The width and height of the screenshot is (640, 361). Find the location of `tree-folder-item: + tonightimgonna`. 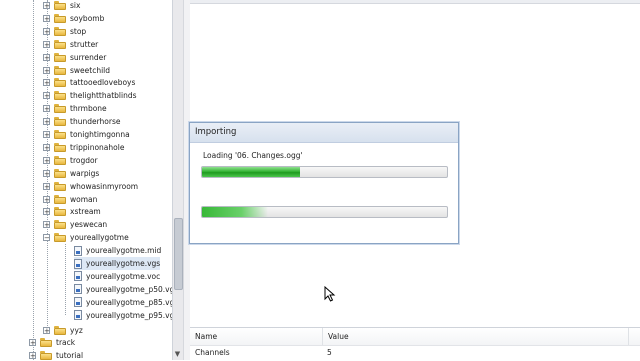

tree-folder-item: + tonightimgonna is located at coordinates (86, 134).